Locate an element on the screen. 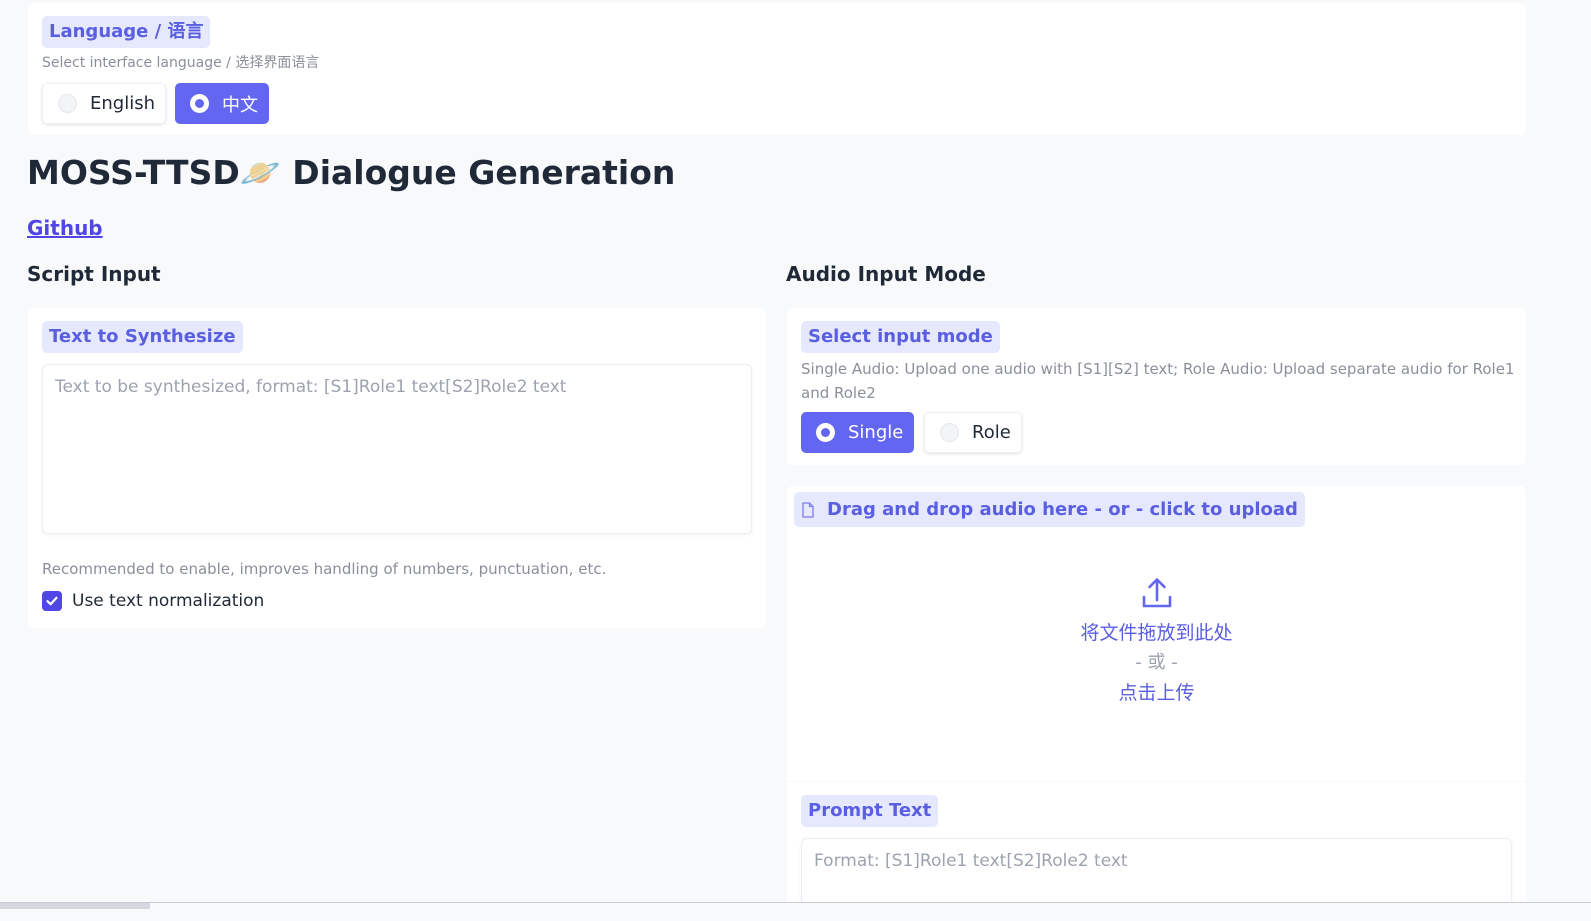 Image resolution: width=1591 pixels, height=921 pixels. checkbox-checked-icon is located at coordinates (52, 601).